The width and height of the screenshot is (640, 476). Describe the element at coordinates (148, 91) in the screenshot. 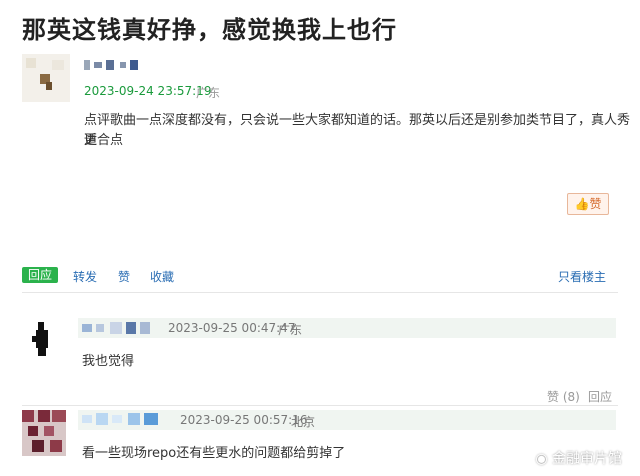

I see `post-timestamp: 2023-09-24 23:57:19` at that location.